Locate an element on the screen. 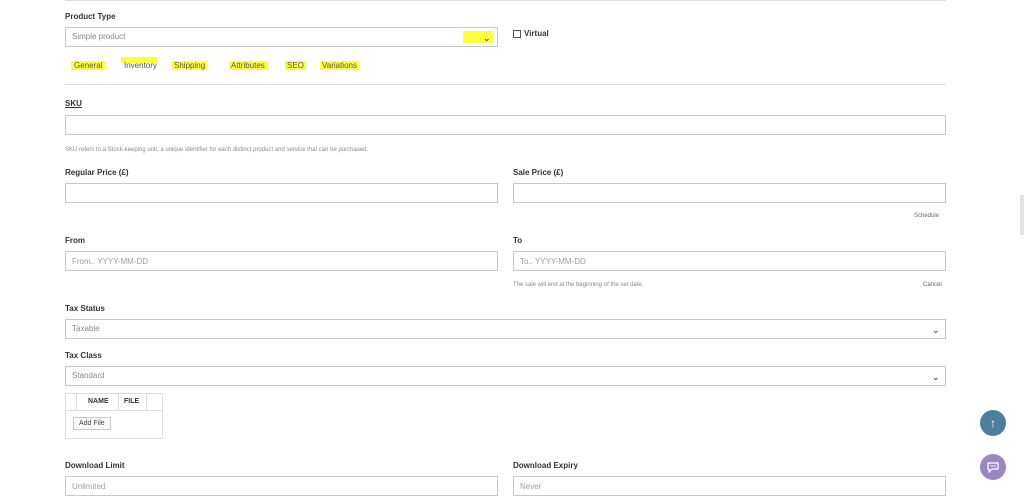  files-name-column: NAME is located at coordinates (98, 401).